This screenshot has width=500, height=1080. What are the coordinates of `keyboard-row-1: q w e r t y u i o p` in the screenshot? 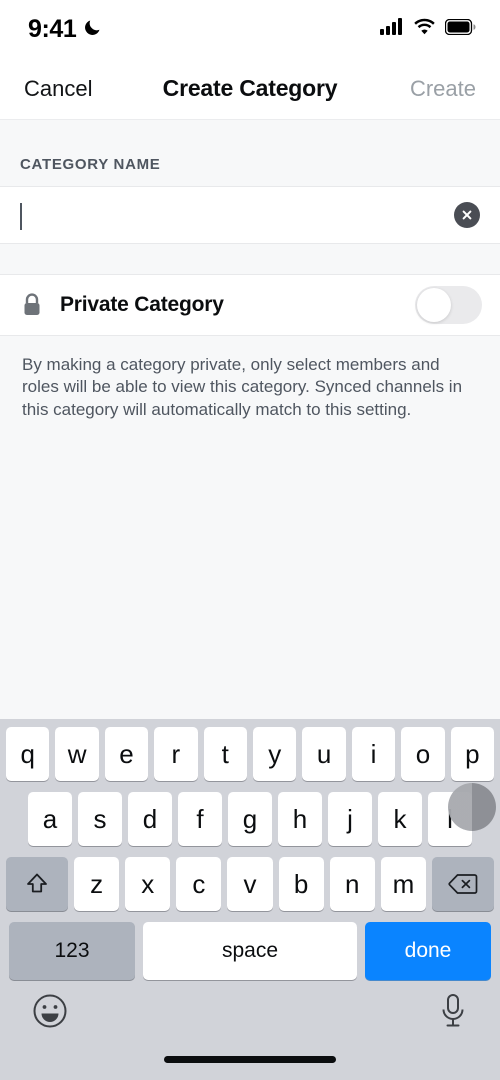 It's located at (250, 754).